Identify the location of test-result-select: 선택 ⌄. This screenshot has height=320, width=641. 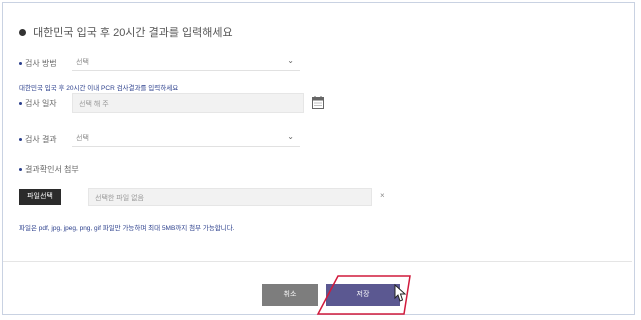
(186, 138).